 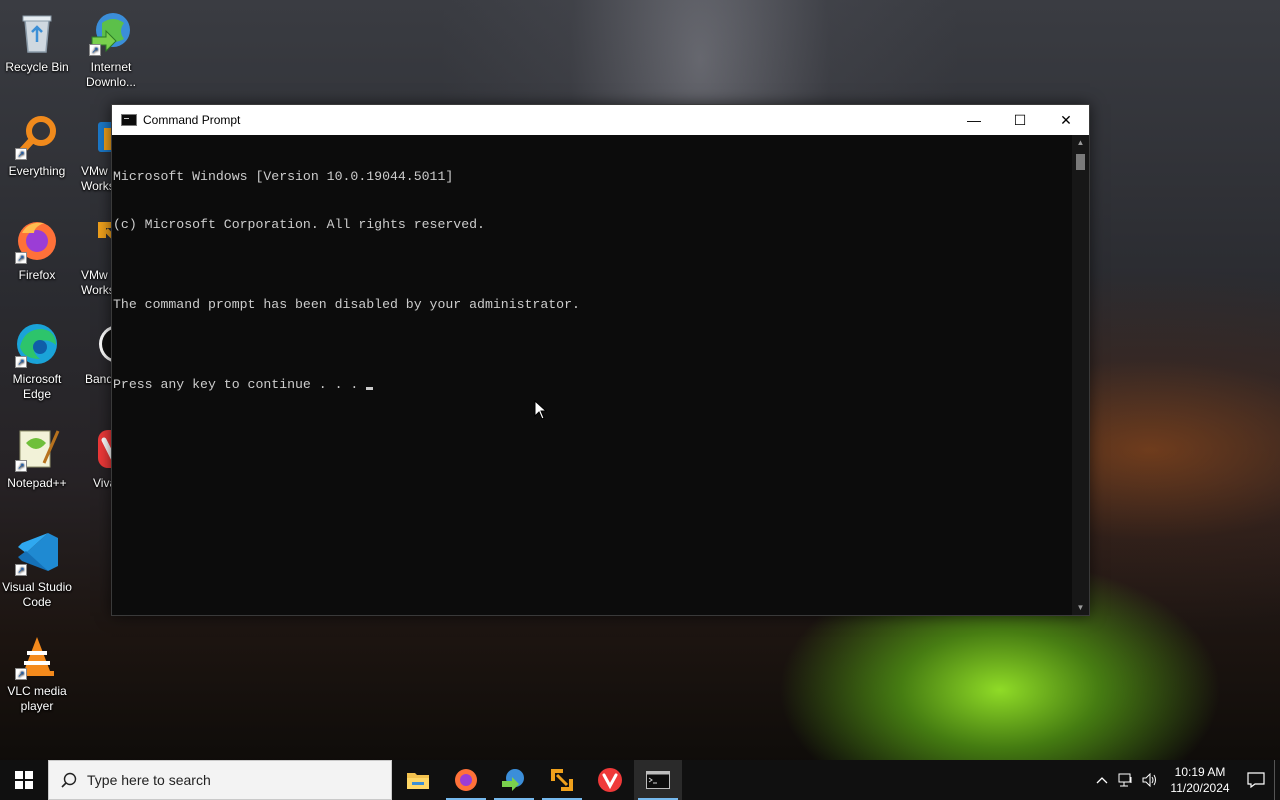 What do you see at coordinates (37, 594) in the screenshot?
I see `desktop-icon-label: Visual Studio Code` at bounding box center [37, 594].